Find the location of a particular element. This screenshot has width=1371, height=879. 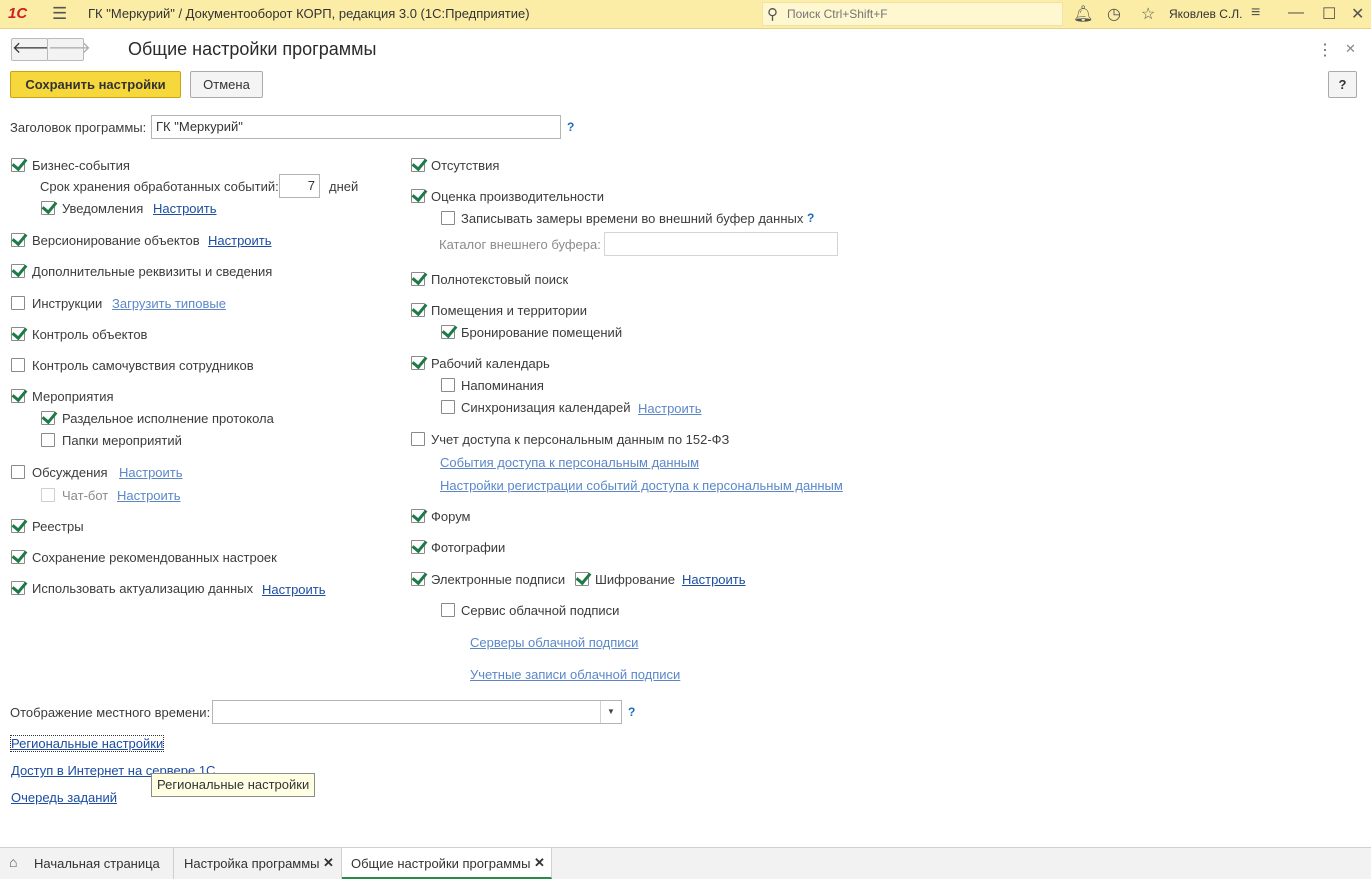

minimize-icon: — is located at coordinates (1296, 13).